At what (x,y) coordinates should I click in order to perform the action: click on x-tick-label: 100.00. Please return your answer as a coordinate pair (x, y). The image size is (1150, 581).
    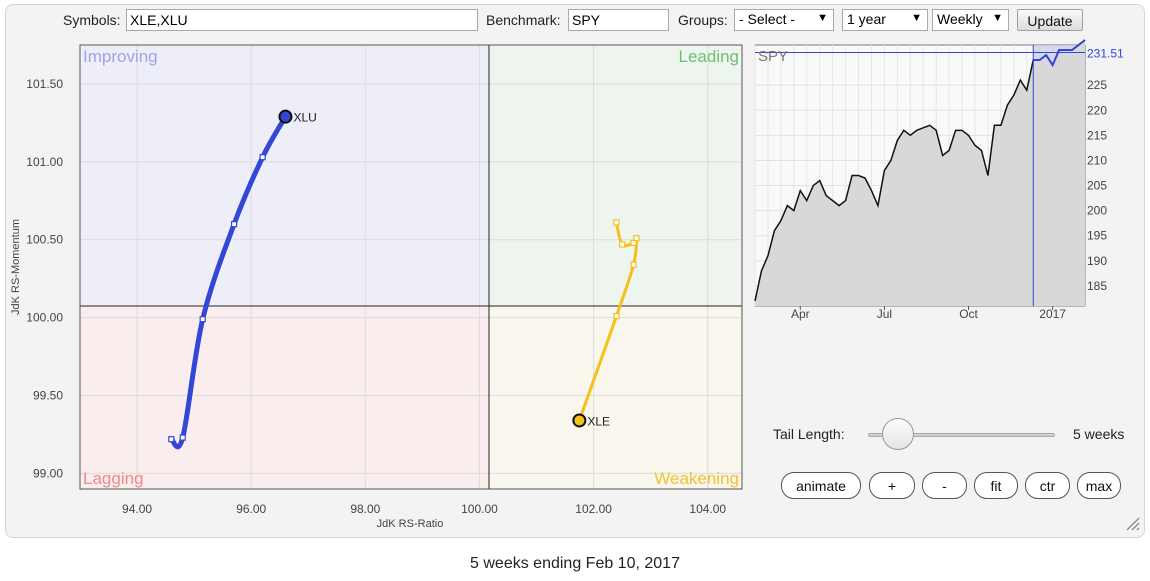
    Looking at the image, I should click on (479, 509).